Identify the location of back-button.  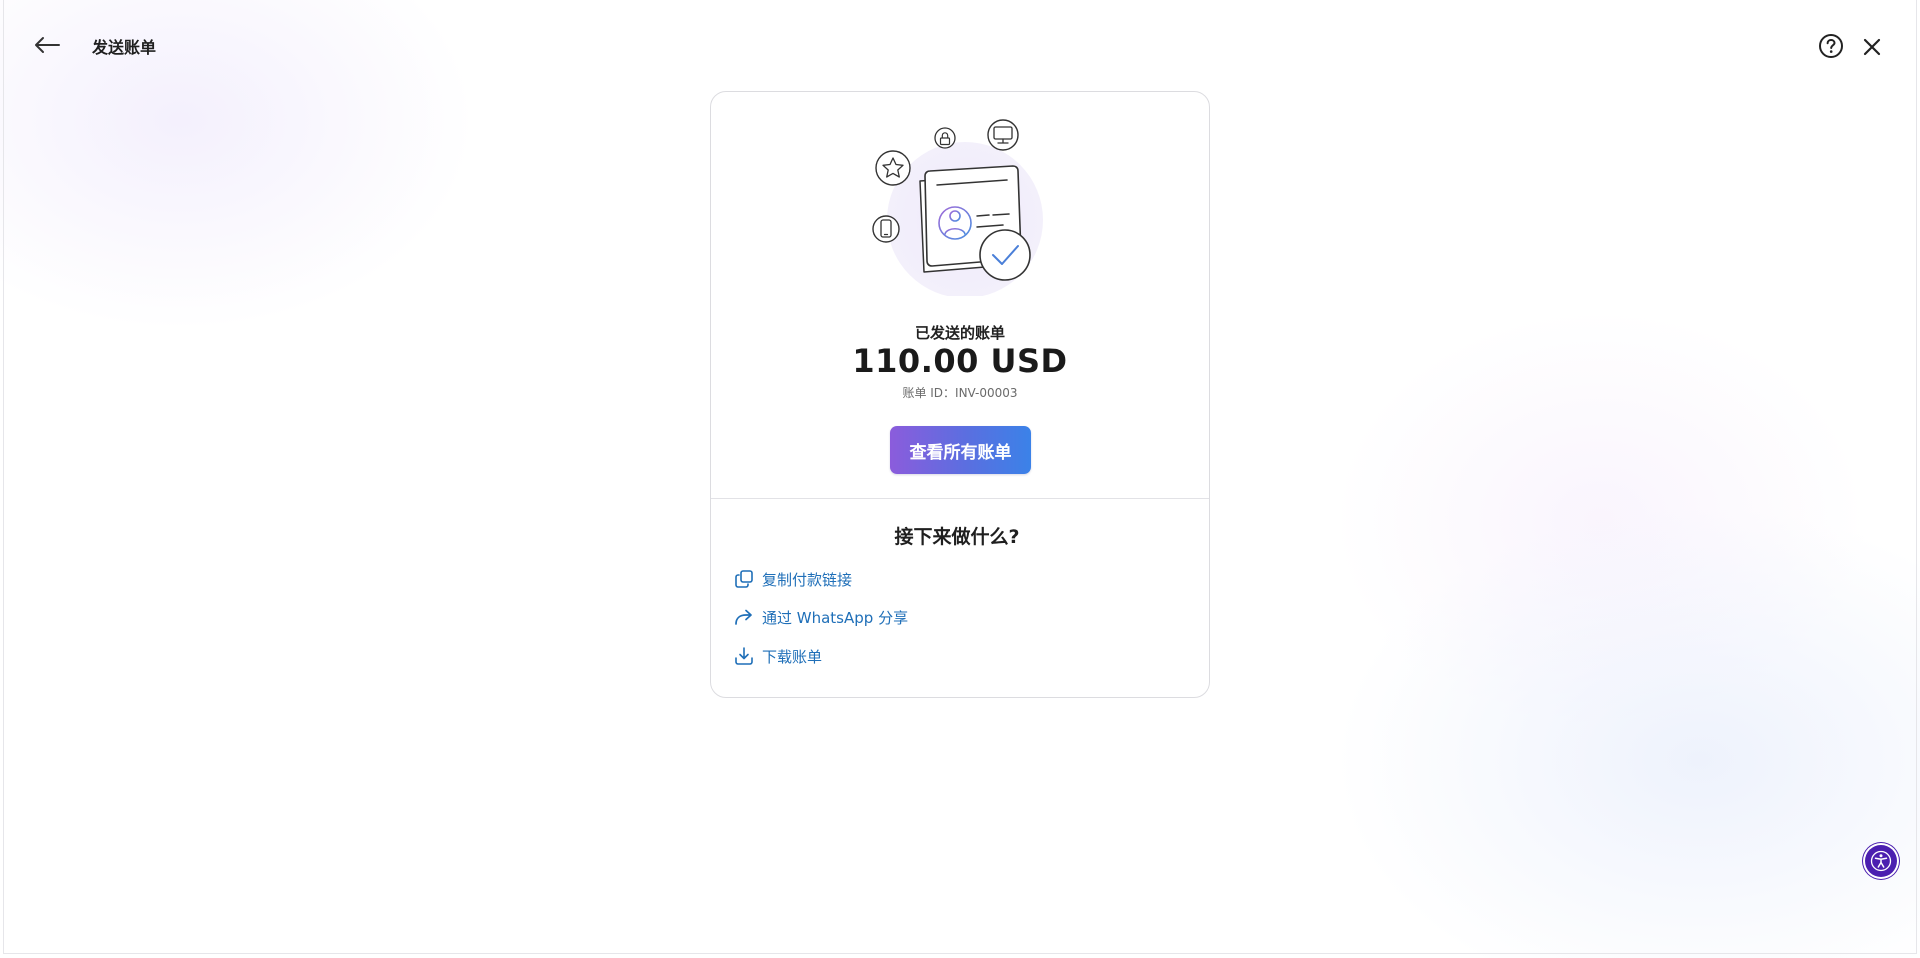
(47, 45).